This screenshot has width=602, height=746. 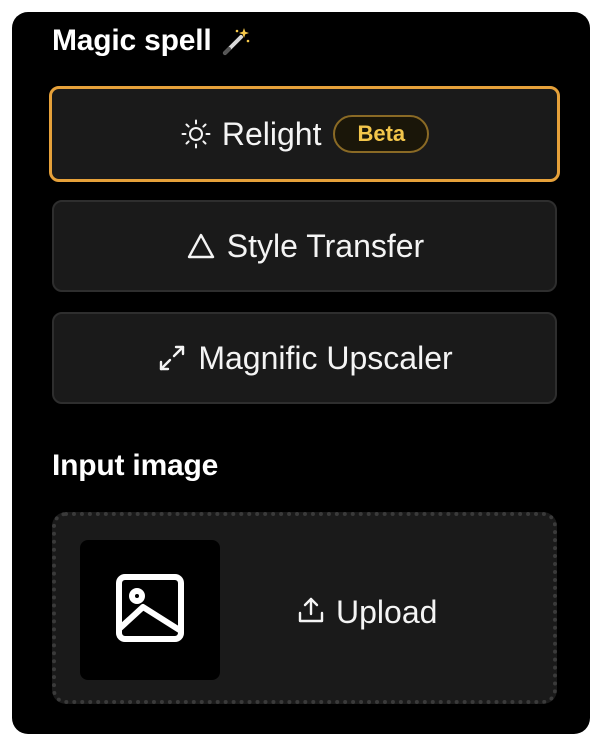 I want to click on beta-badge: Beta, so click(x=381, y=134).